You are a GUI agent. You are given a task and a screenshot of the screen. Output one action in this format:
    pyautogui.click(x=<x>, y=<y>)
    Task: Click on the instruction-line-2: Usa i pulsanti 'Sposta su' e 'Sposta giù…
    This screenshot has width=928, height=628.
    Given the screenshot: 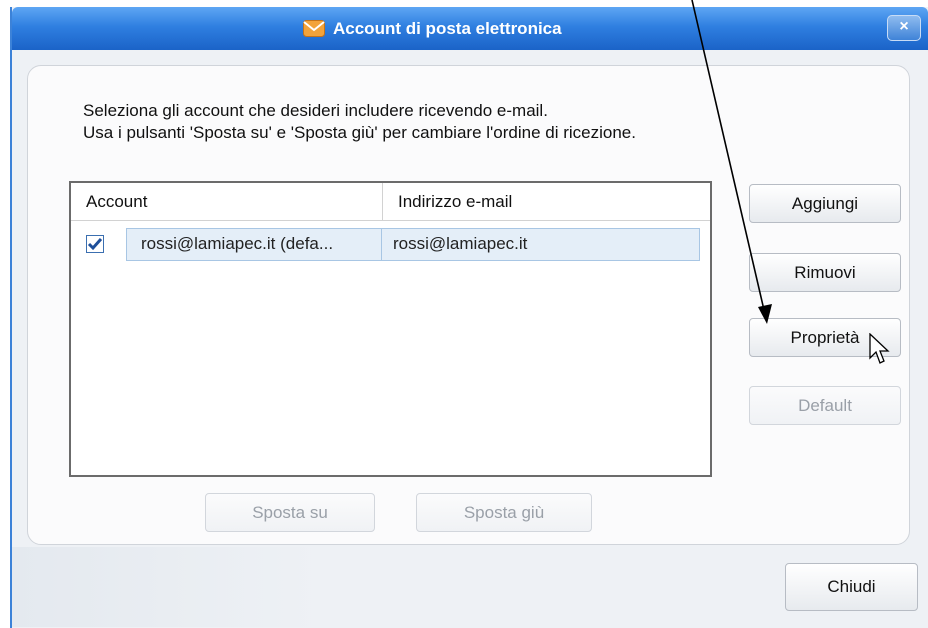 What is the action you would take?
    pyautogui.click(x=359, y=132)
    